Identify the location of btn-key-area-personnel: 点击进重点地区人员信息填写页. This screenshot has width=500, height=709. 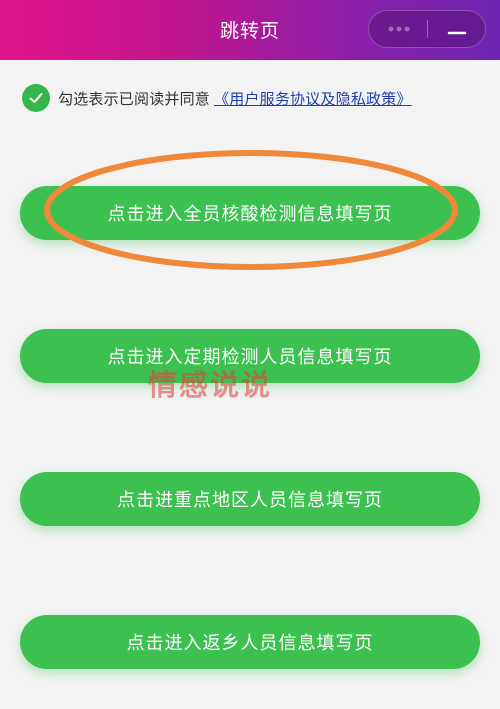
(250, 499).